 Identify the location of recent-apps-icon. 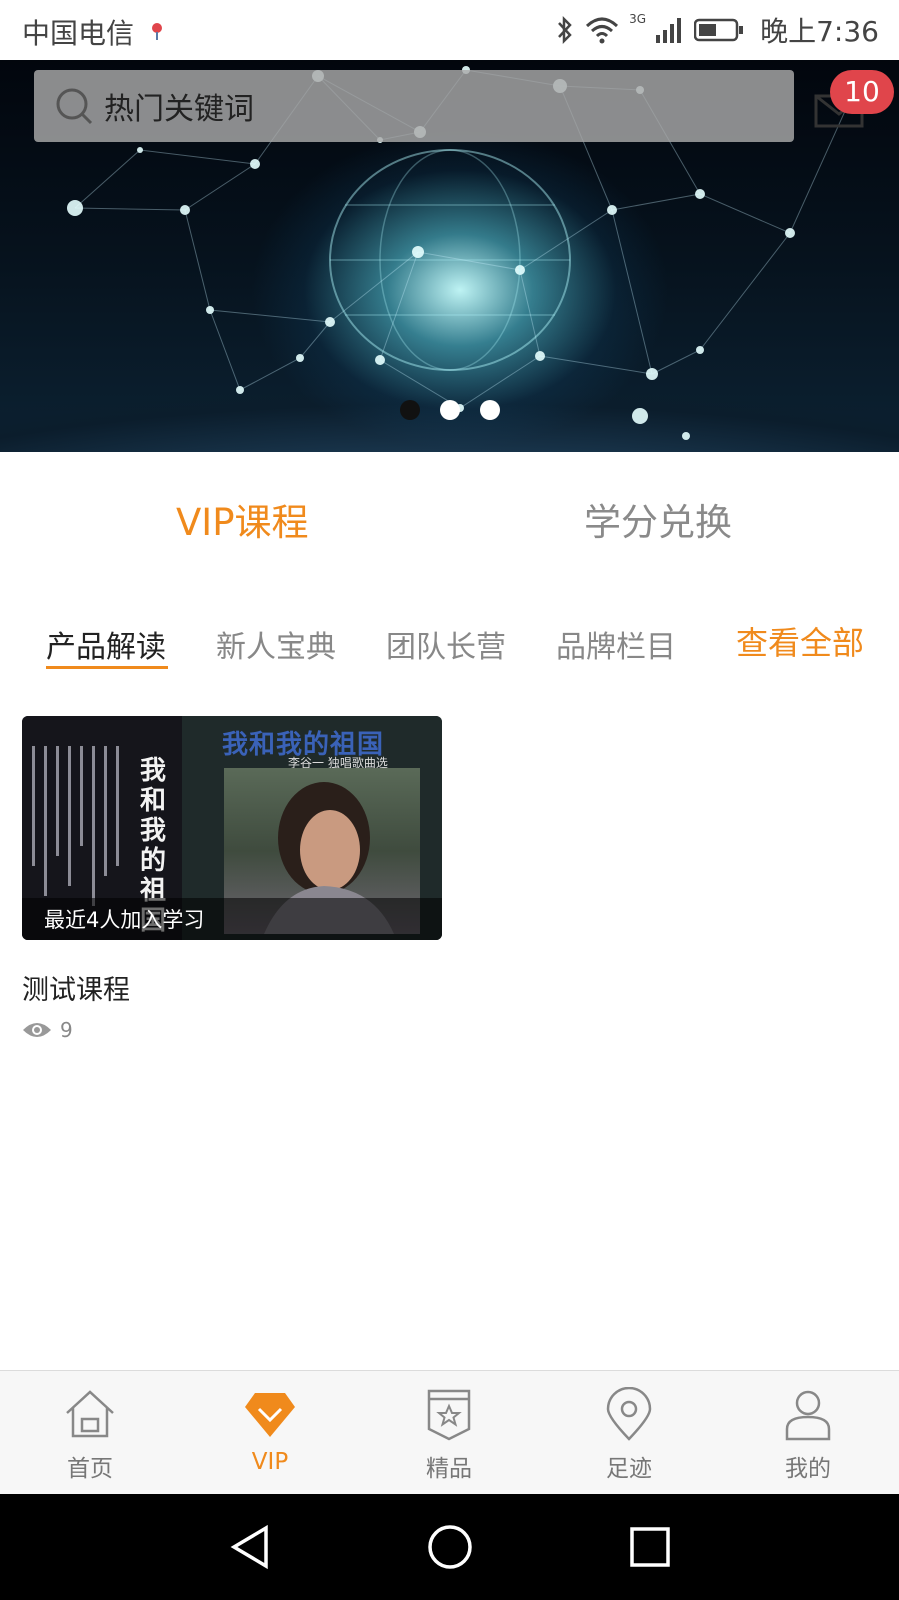
(650, 1547).